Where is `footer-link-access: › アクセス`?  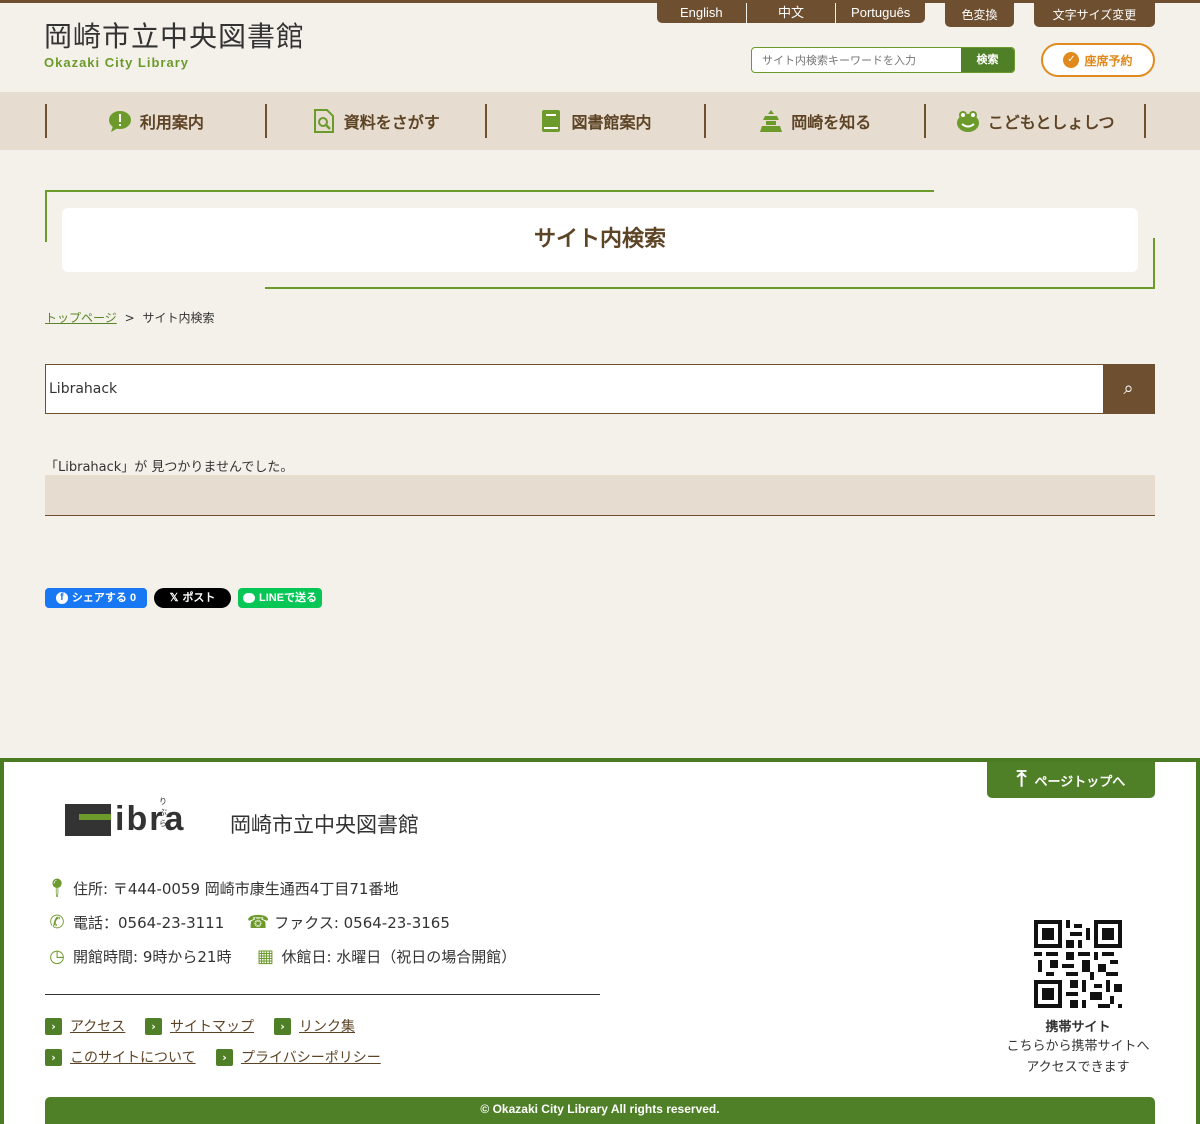 footer-link-access: › アクセス is located at coordinates (85, 1026).